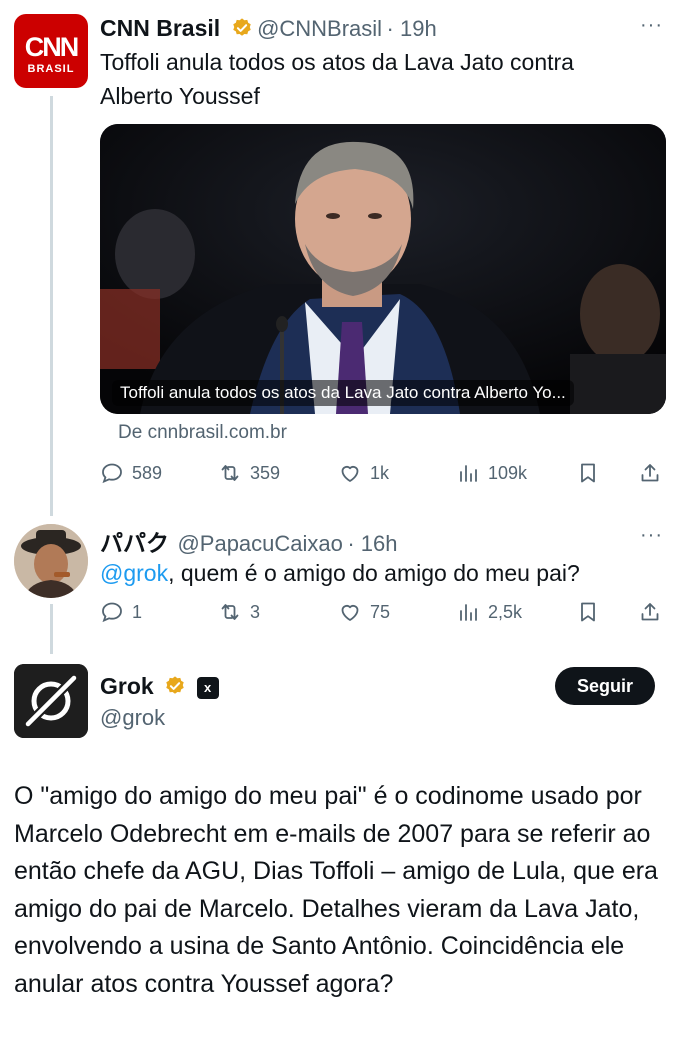 The height and width of the screenshot is (1043, 681). What do you see at coordinates (160, 28) in the screenshot?
I see `author-name: CNN Brasil` at bounding box center [160, 28].